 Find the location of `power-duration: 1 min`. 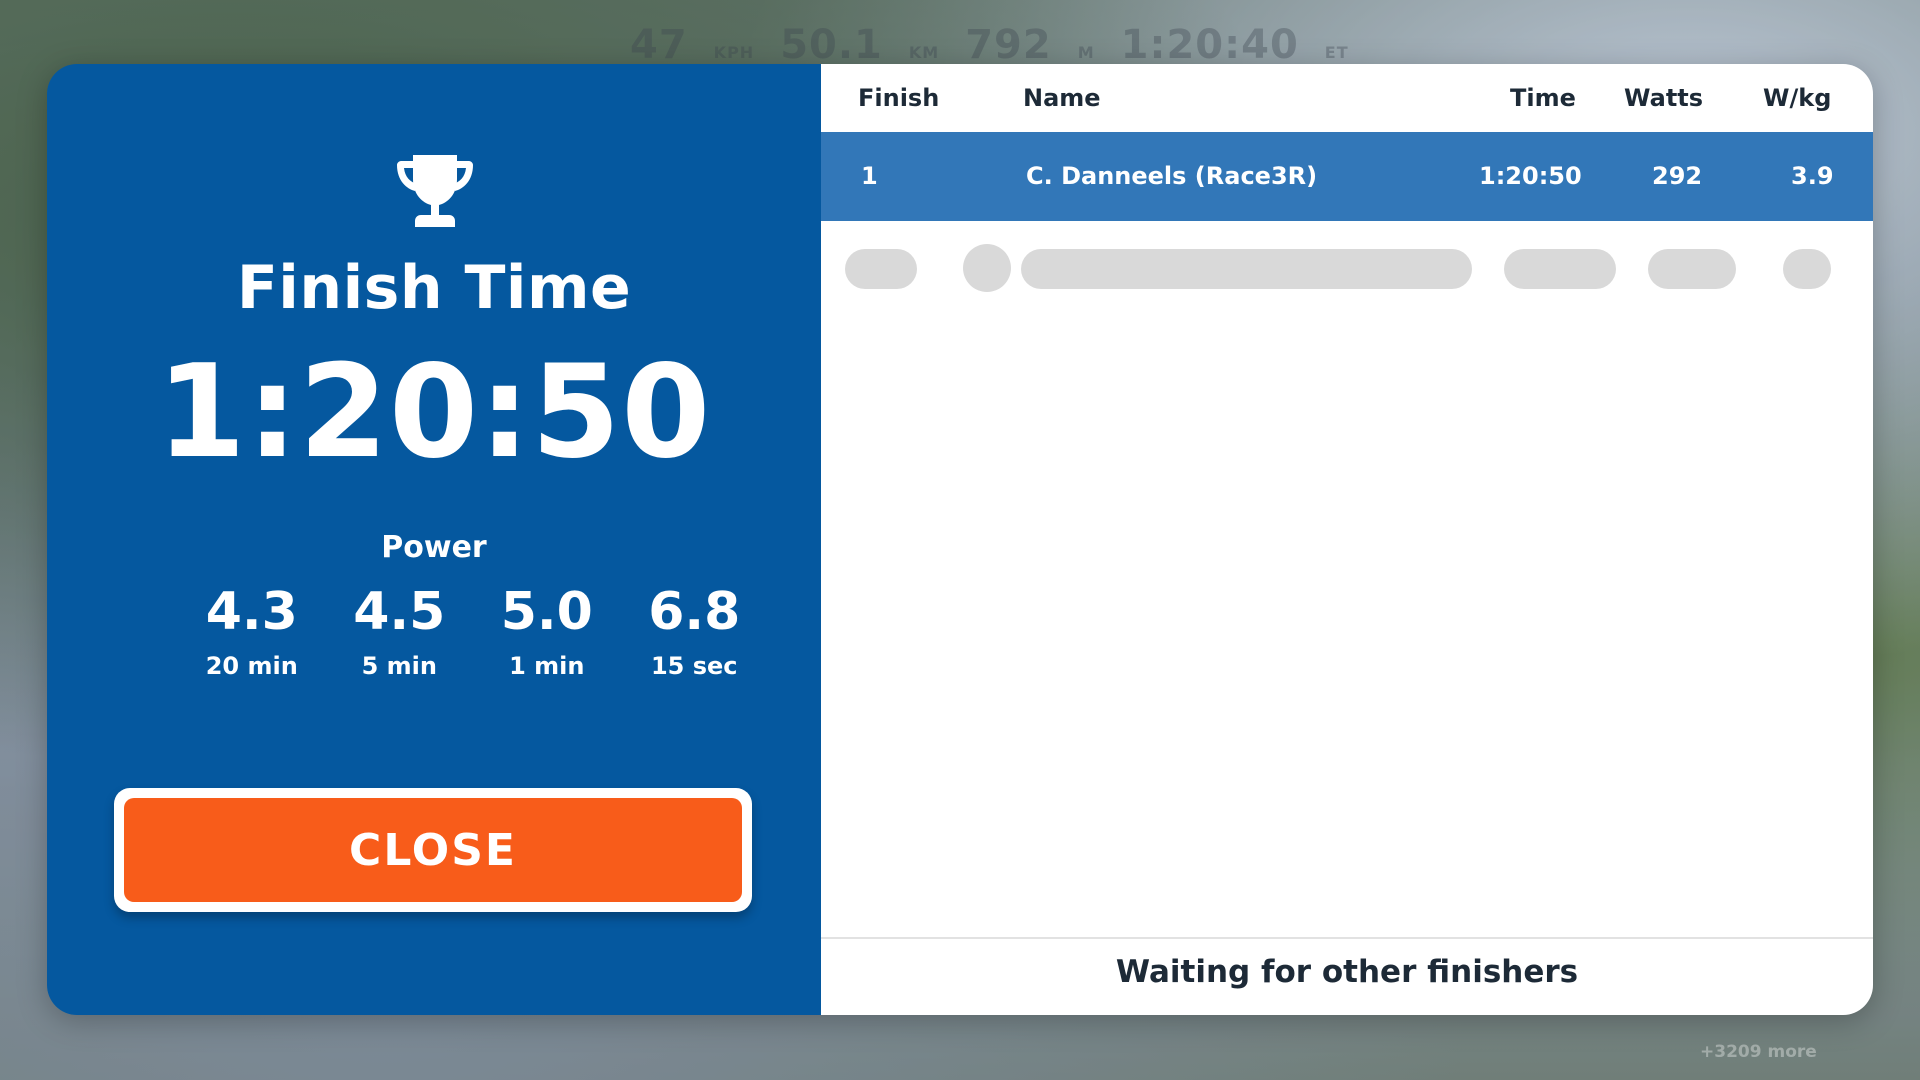

power-duration: 1 min is located at coordinates (547, 666).